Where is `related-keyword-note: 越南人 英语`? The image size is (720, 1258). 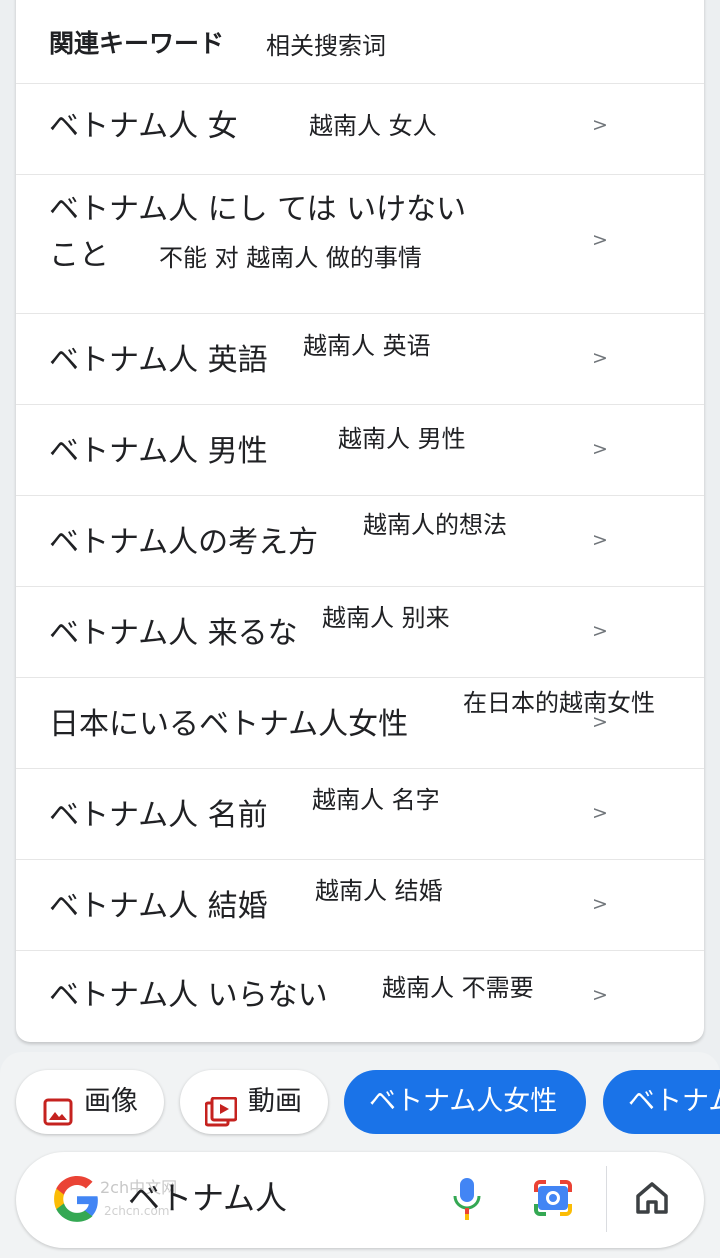 related-keyword-note: 越南人 英语 is located at coordinates (367, 346).